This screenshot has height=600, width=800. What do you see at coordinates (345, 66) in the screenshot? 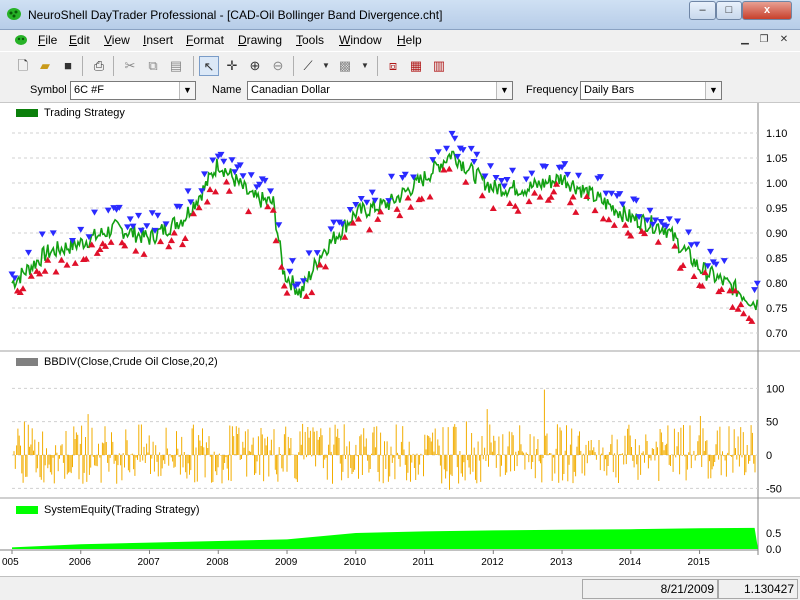
I see `pattern-icon: ▩` at bounding box center [345, 66].